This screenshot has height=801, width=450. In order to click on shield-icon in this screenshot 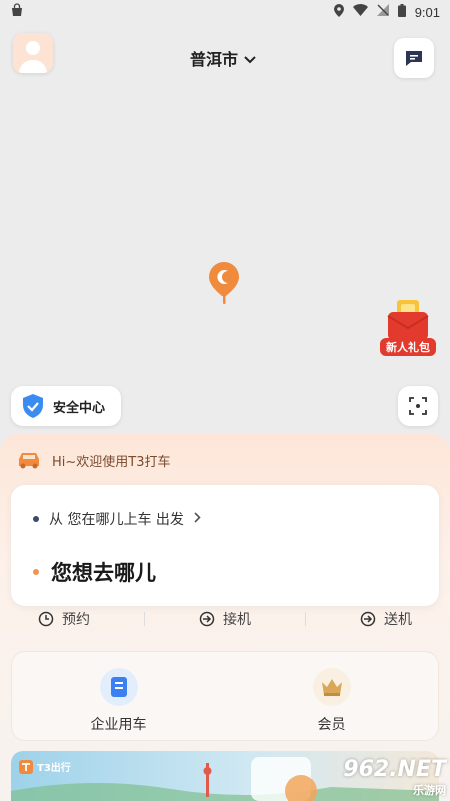, I will do `click(33, 406)`.